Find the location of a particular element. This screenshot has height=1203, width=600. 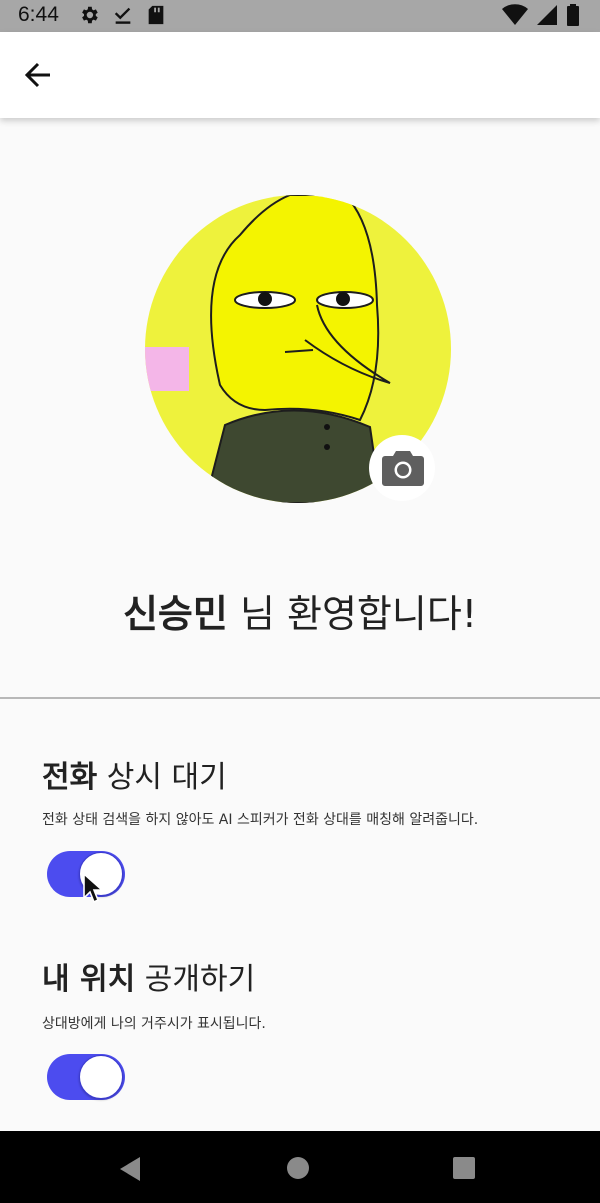

setting-title-bold: 내 위치 is located at coordinates (89, 979).